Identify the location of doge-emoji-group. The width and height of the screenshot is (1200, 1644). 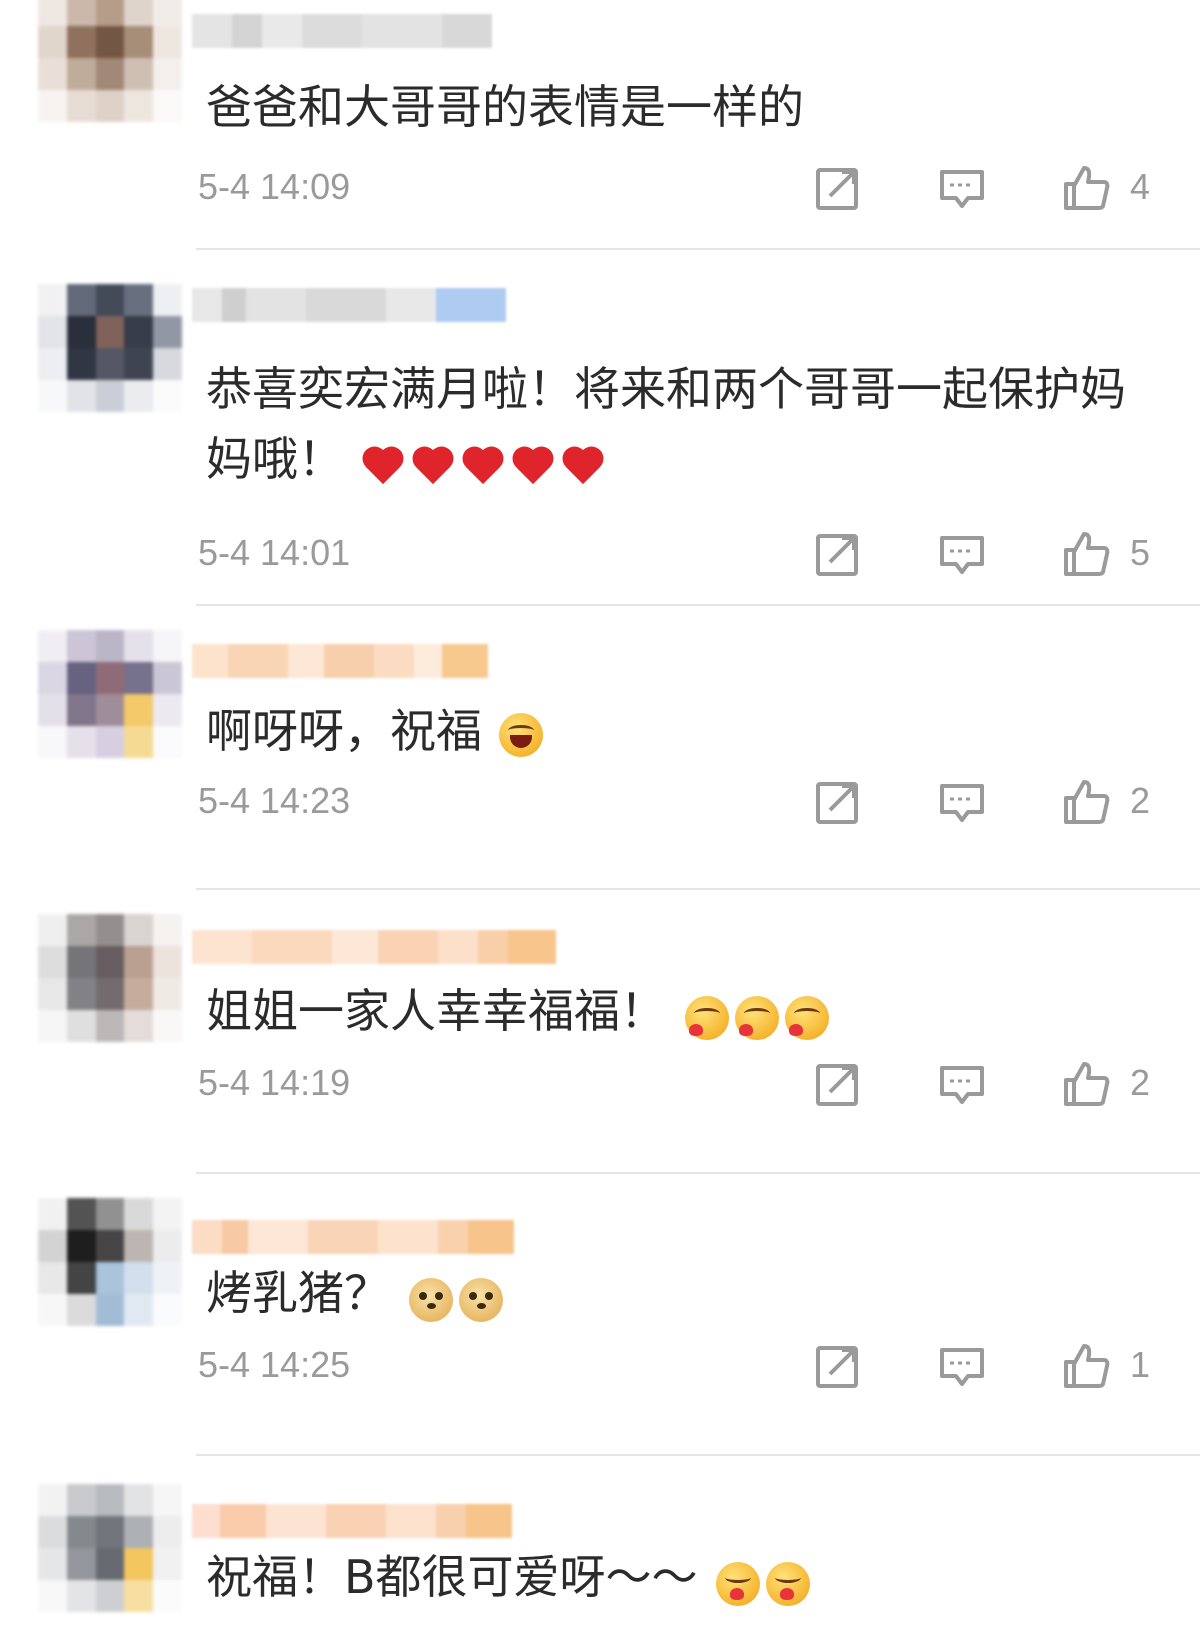
(457, 1297).